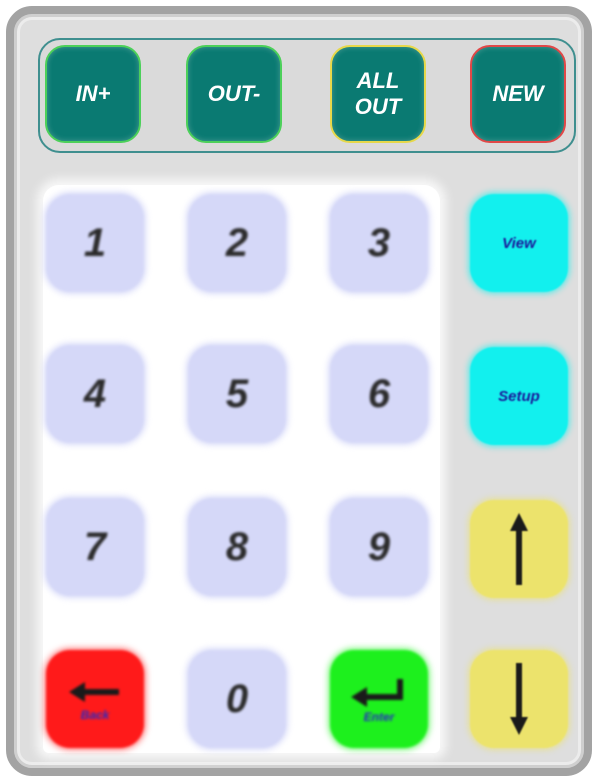 This screenshot has width=600, height=784. I want to click on setup-button: Setup, so click(519, 396).